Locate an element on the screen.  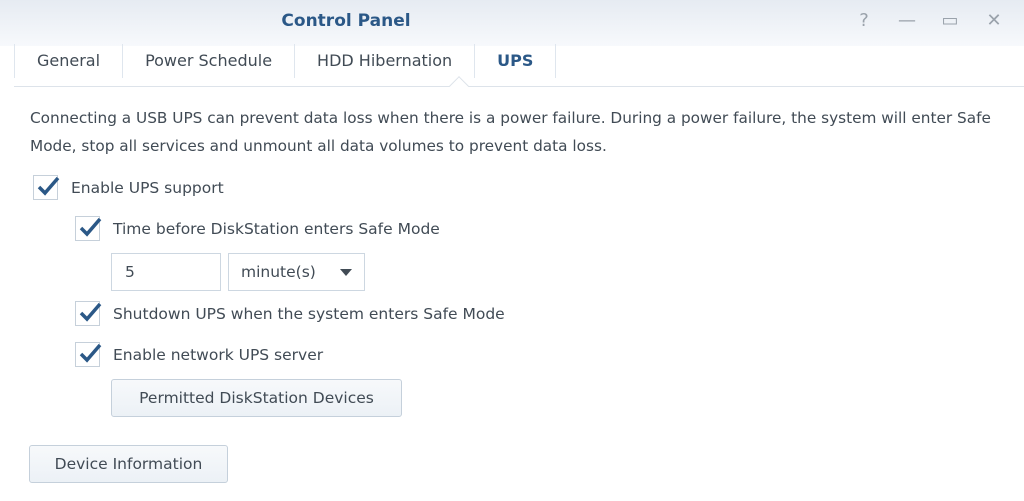
enable-ups-checkbox-row: Enable UPS support is located at coordinates (128, 187).